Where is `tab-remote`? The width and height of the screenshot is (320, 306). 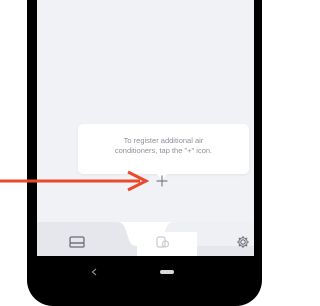
tab-remote is located at coordinates (163, 242).